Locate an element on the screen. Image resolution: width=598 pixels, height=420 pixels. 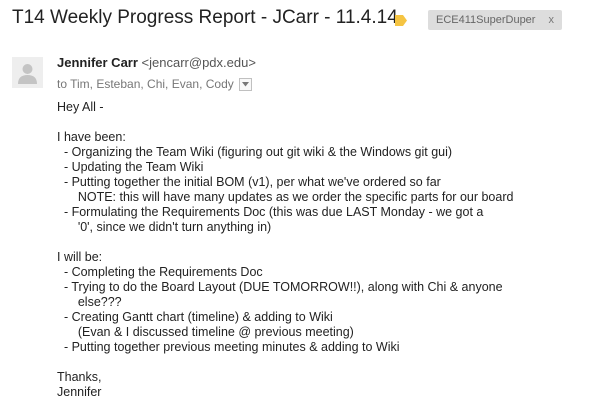
chevron-down-icon is located at coordinates (245, 83).